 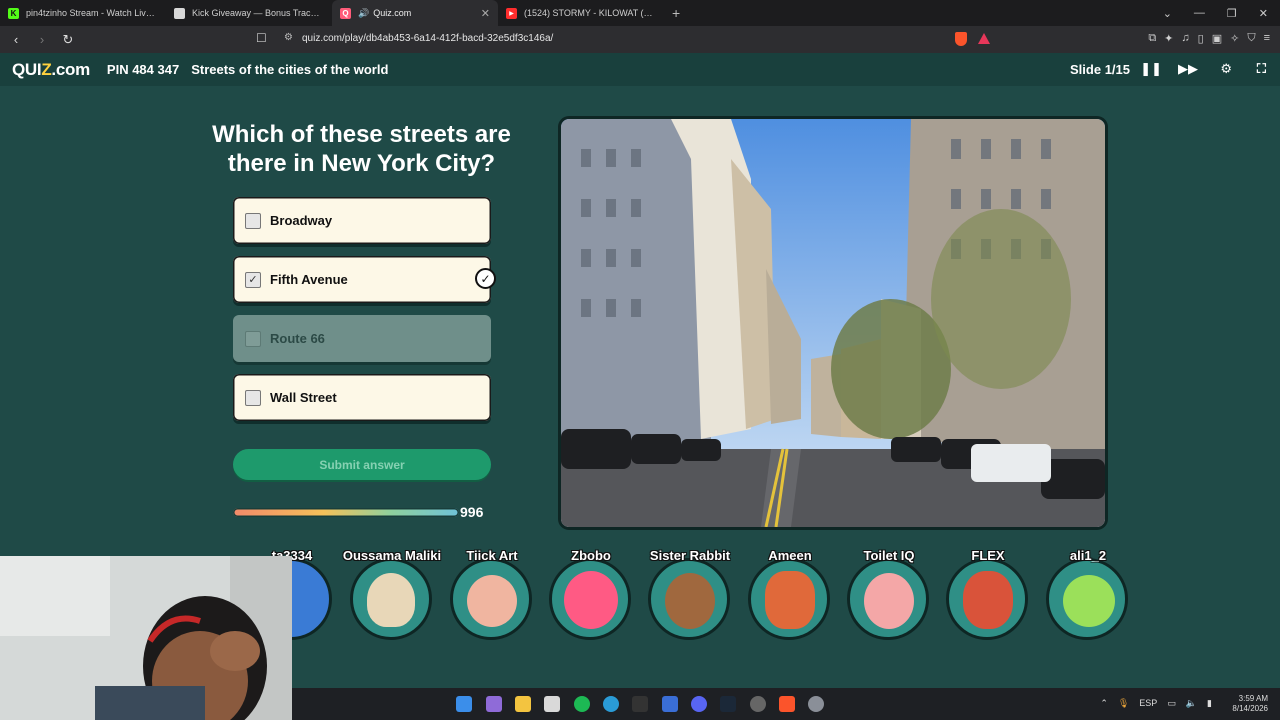 I want to click on answer-option-broadway: Broadway, so click(x=362, y=220).